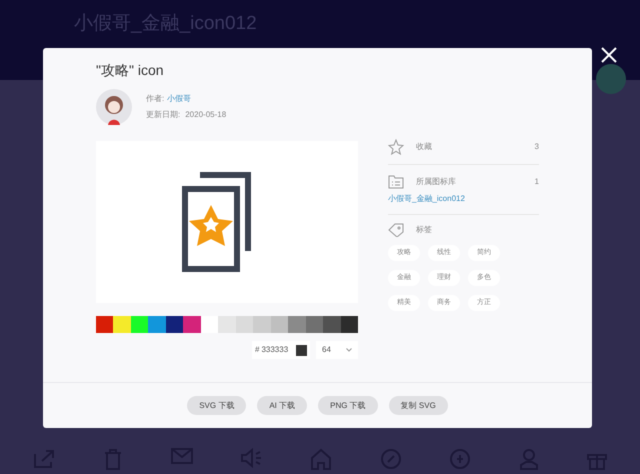  What do you see at coordinates (418, 405) in the screenshot?
I see `download-button: 复制 SVG` at bounding box center [418, 405].